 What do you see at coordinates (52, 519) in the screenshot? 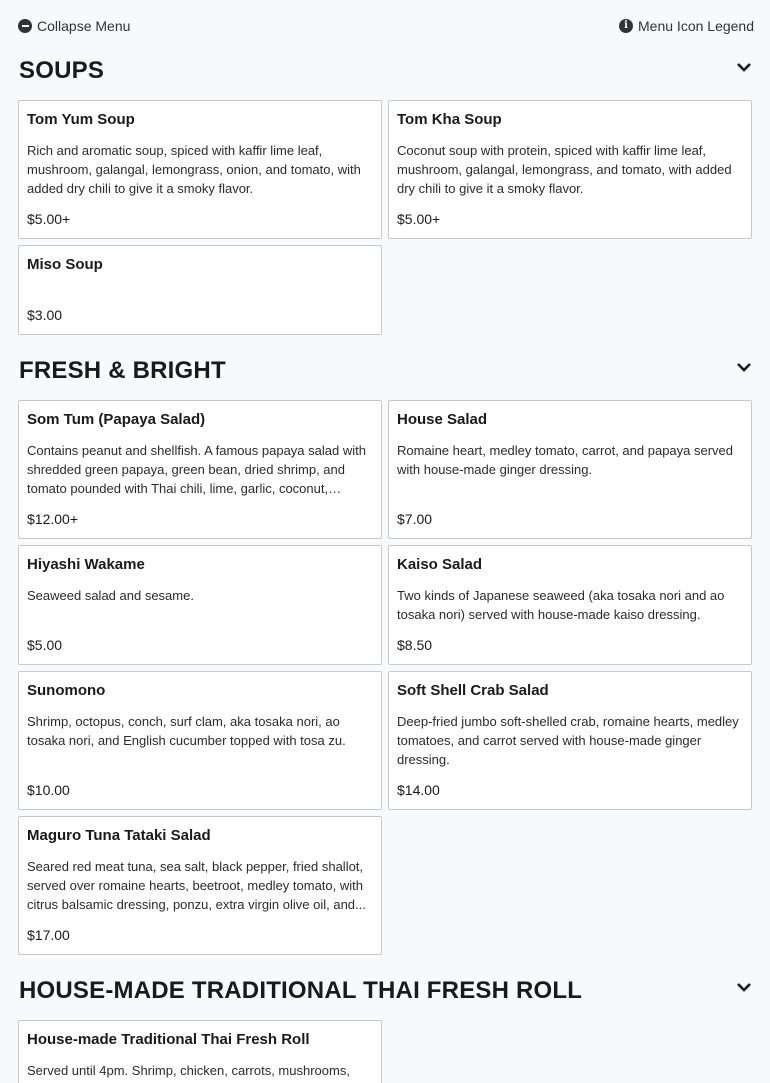
I see `menu-item-price: $12.00+` at bounding box center [52, 519].